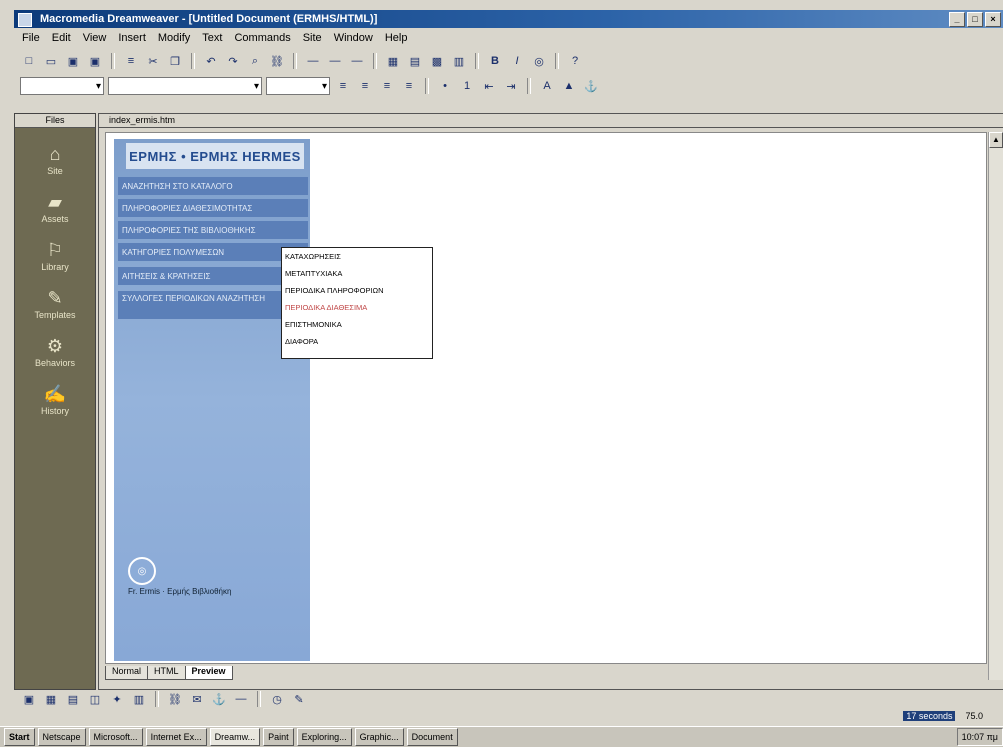 This screenshot has width=1003, height=747. What do you see at coordinates (219, 699) in the screenshot?
I see `insert-anchor-icon: ⚓` at bounding box center [219, 699].